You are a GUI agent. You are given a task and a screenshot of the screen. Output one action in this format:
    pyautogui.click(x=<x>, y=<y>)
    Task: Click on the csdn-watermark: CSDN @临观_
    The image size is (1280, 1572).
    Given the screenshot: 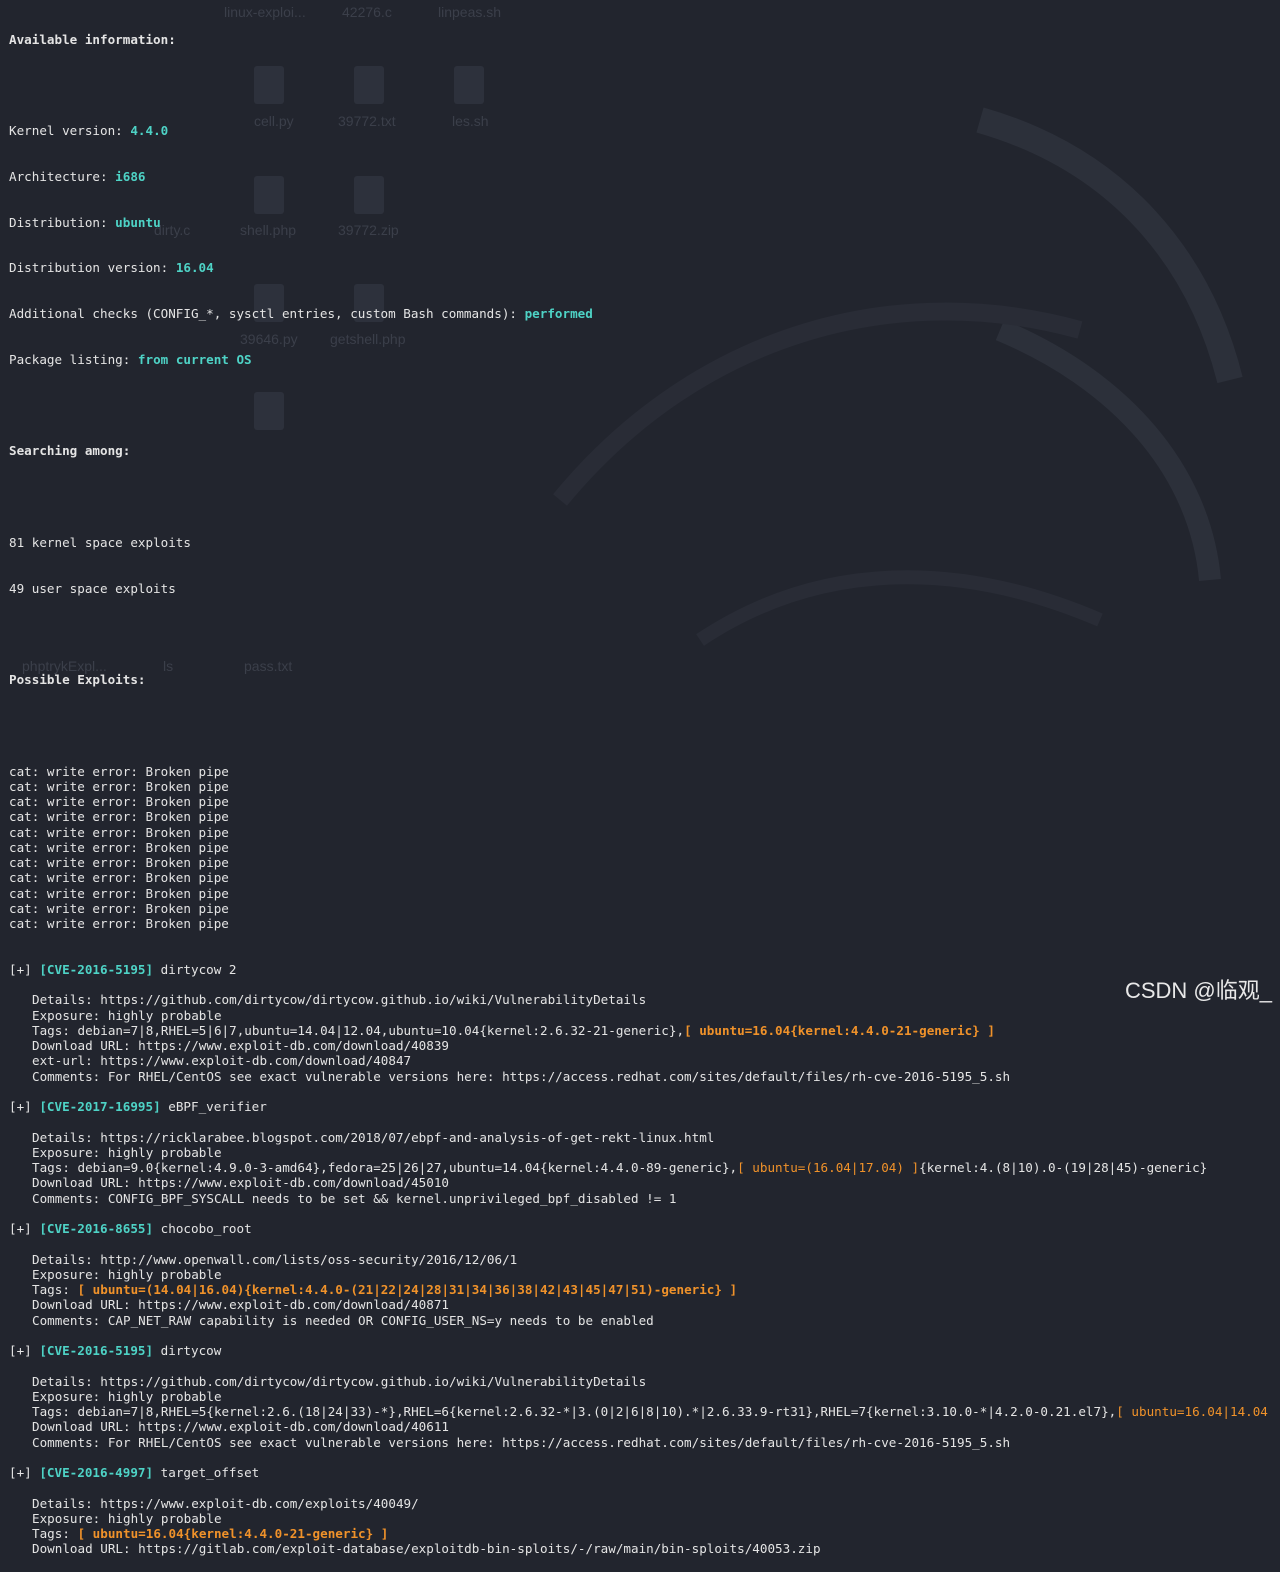 What is the action you would take?
    pyautogui.click(x=1198, y=990)
    